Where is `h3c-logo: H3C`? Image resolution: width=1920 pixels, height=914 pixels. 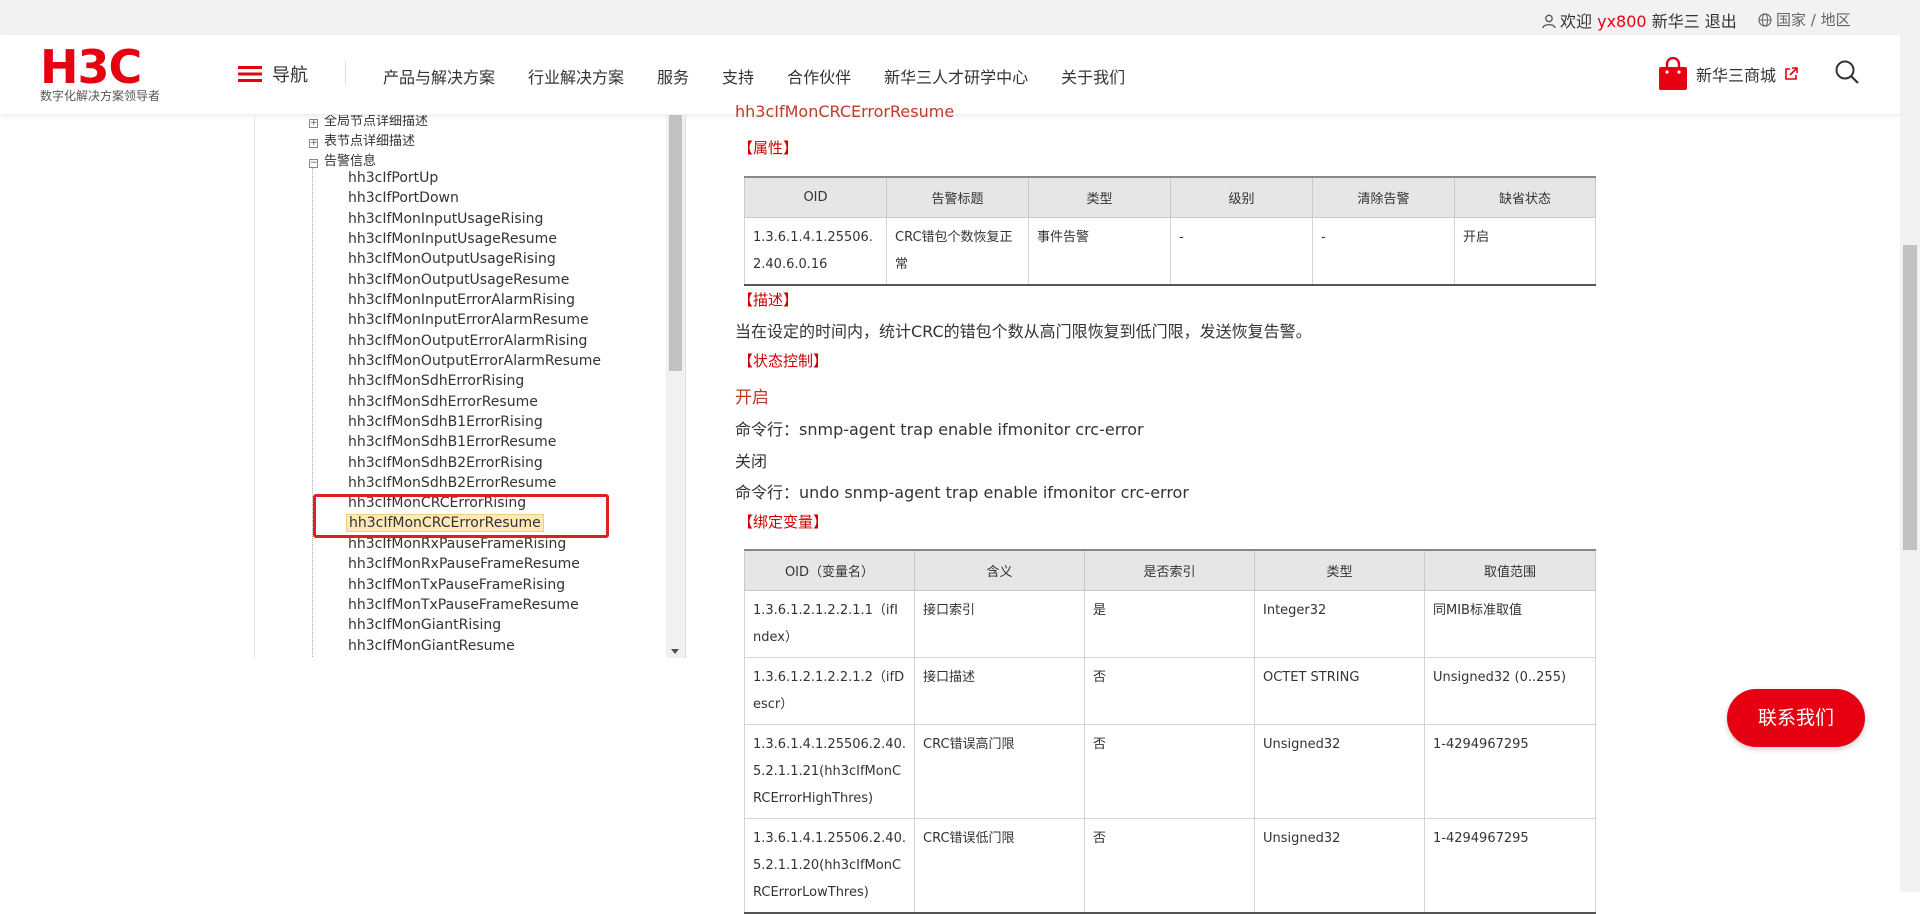
h3c-logo: H3C is located at coordinates (91, 67).